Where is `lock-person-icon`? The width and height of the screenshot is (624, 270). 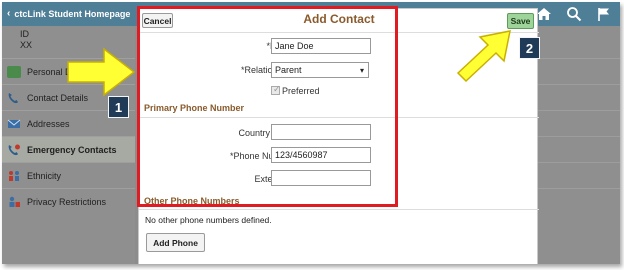
lock-person-icon is located at coordinates (14, 201).